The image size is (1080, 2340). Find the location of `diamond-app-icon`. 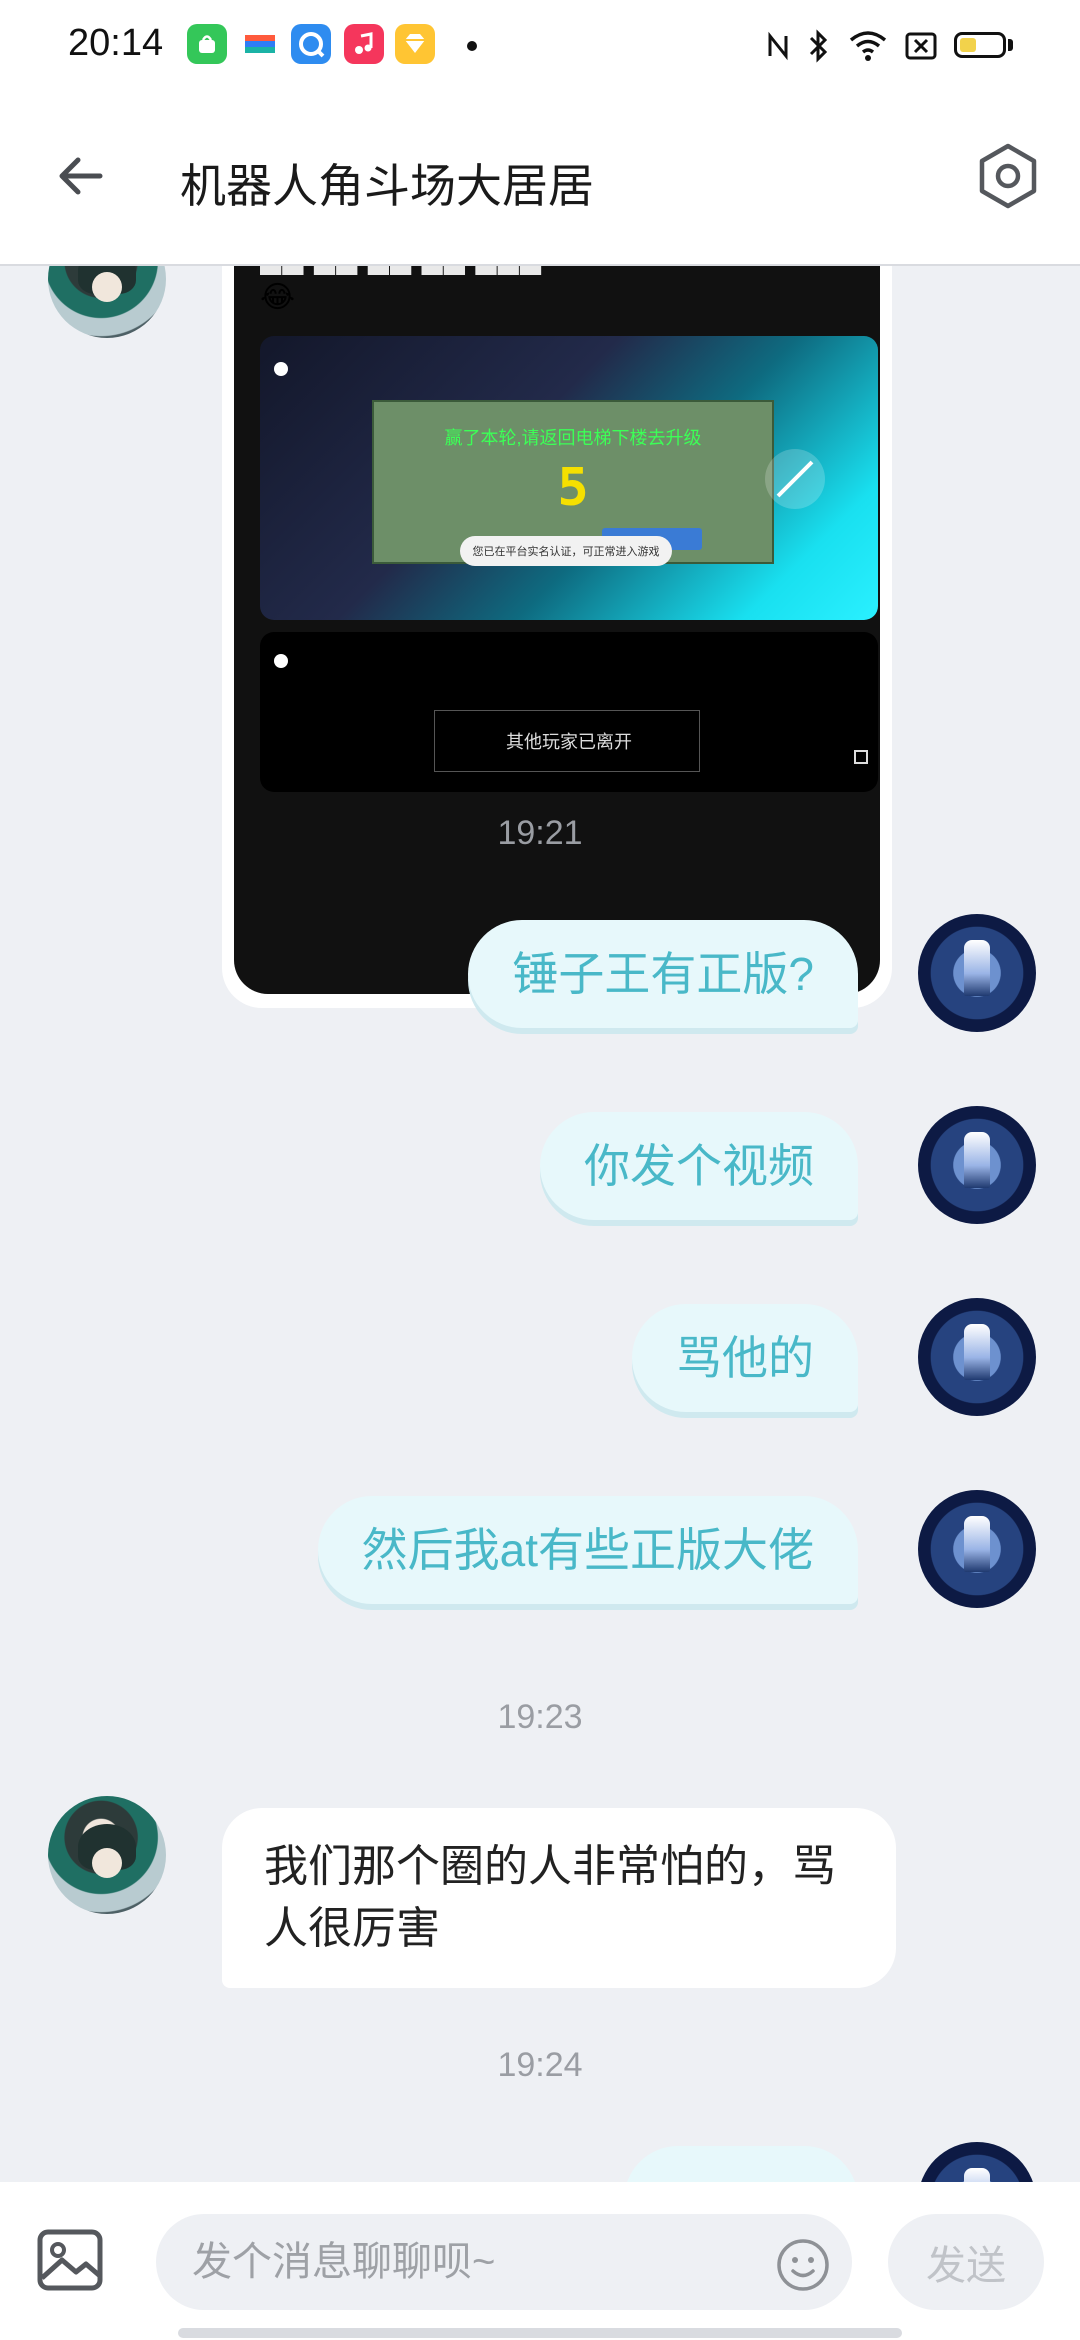

diamond-app-icon is located at coordinates (415, 44).